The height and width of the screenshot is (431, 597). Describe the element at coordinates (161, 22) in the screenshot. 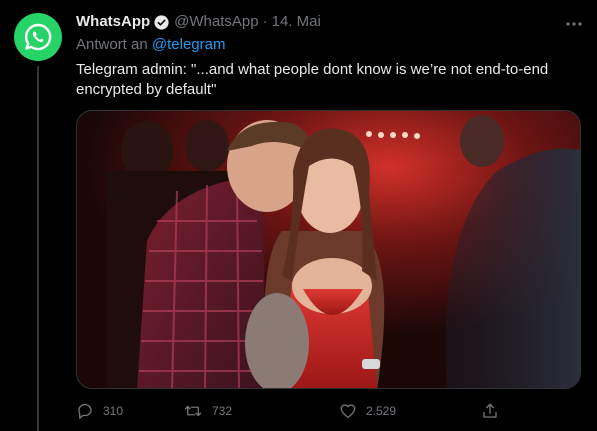

I see `verified-badge-icon` at that location.